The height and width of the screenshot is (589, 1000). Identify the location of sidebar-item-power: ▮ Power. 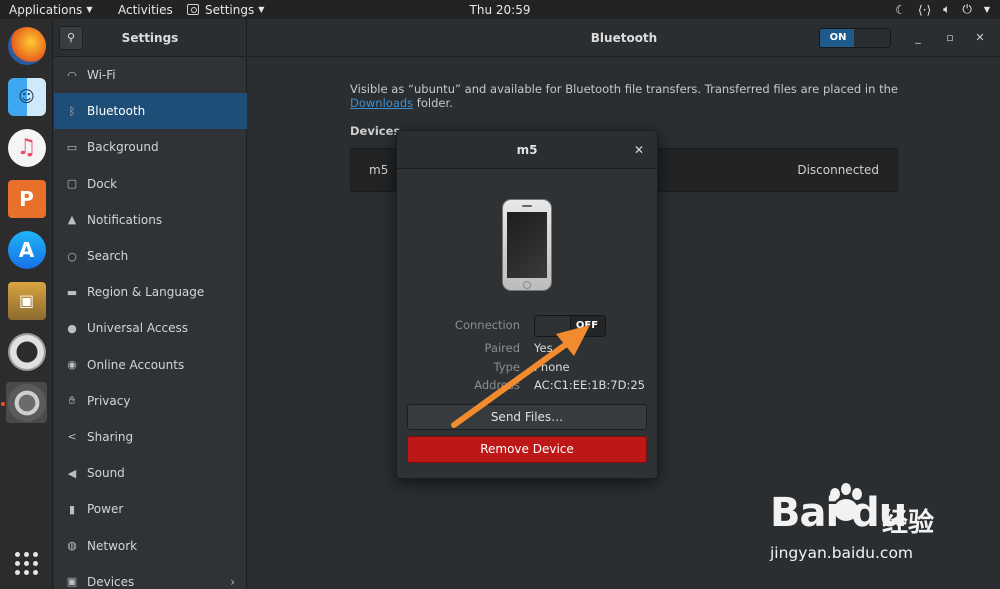
(150, 509).